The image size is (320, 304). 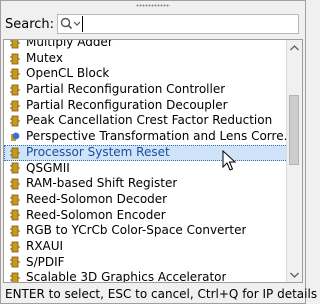 I want to click on list-item-label: S/PDIF, so click(x=45, y=261).